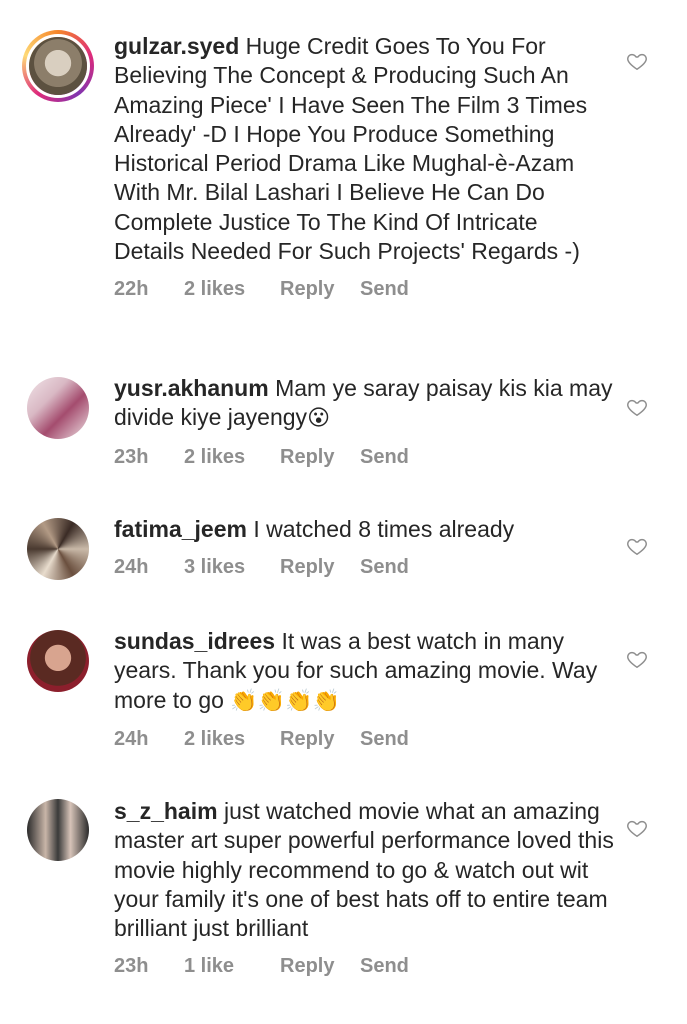 This screenshot has height=1024, width=687. I want to click on comment-likes-link: 3 likes, so click(232, 567).